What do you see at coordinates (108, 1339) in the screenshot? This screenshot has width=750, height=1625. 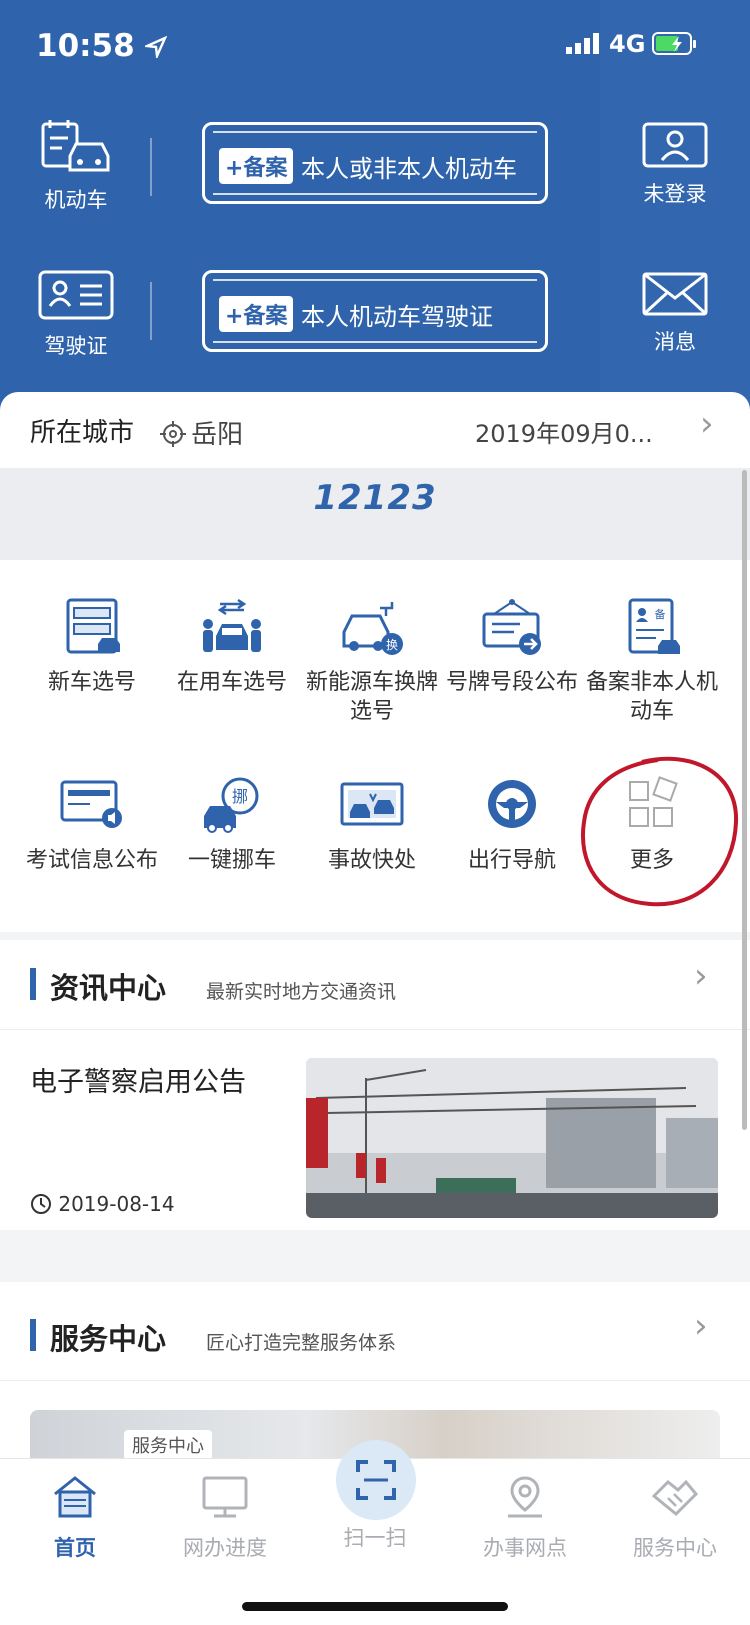 I see `service-center-title: 服务中心` at bounding box center [108, 1339].